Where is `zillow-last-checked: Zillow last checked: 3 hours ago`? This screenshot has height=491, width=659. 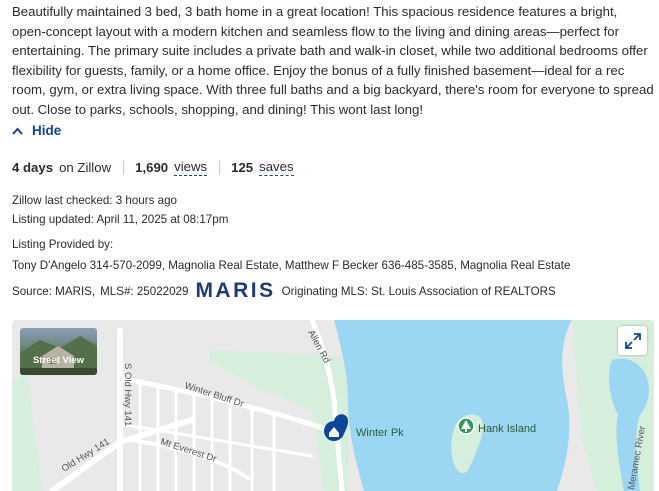 zillow-last-checked: Zillow last checked: 3 hours ago is located at coordinates (94, 200).